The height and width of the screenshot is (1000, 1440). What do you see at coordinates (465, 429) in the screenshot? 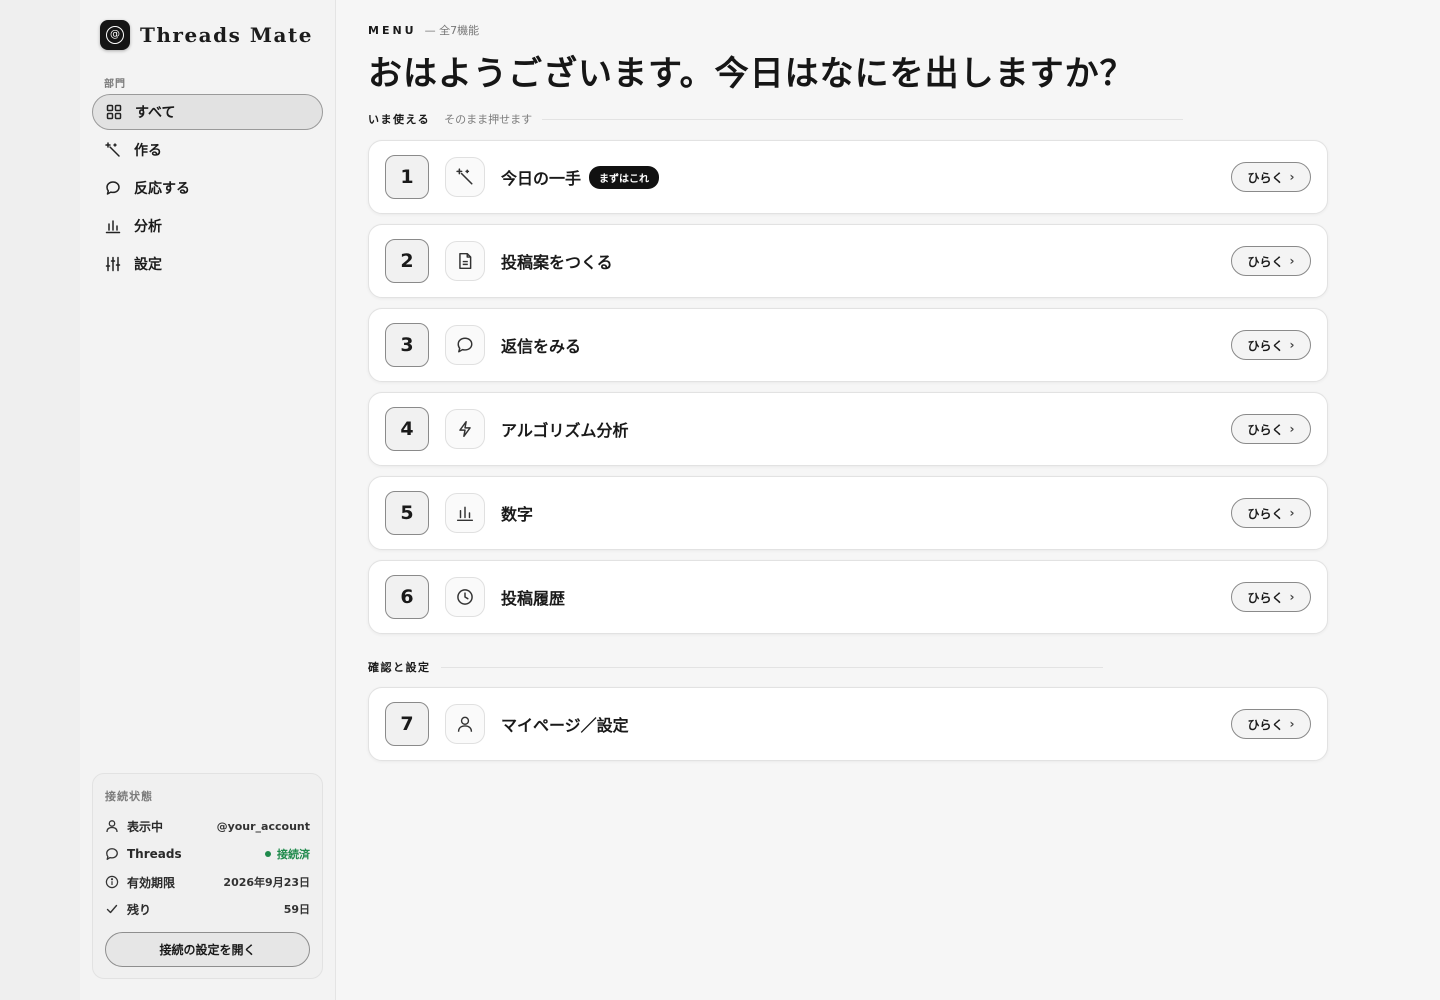
I see `lightning-icon` at bounding box center [465, 429].